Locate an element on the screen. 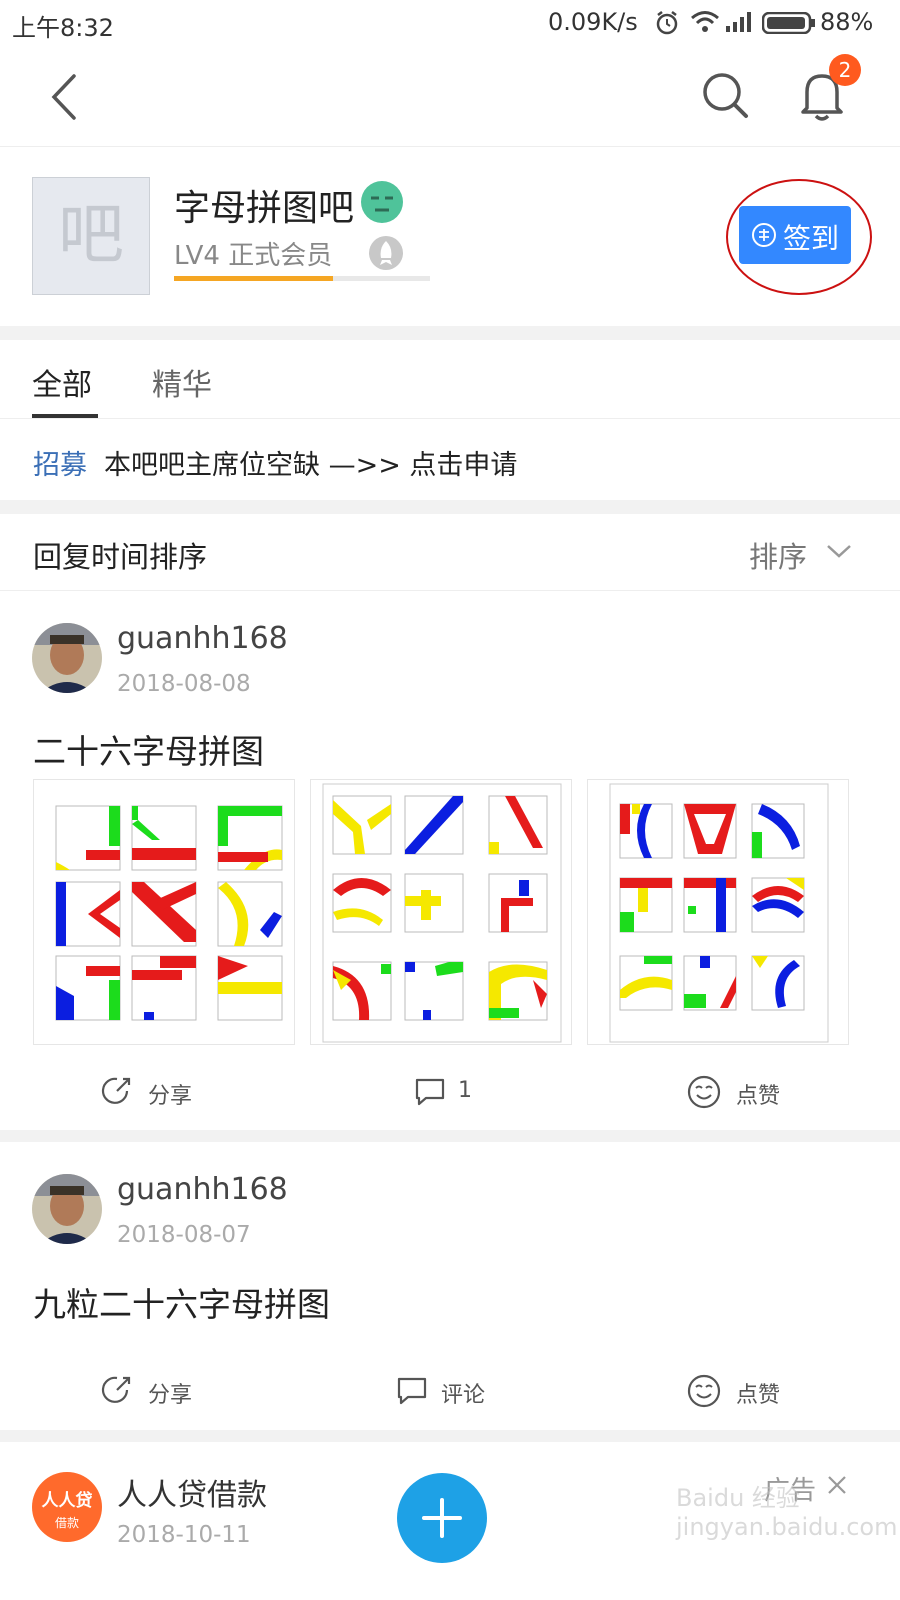  top-bar: 2 is located at coordinates (450, 96).